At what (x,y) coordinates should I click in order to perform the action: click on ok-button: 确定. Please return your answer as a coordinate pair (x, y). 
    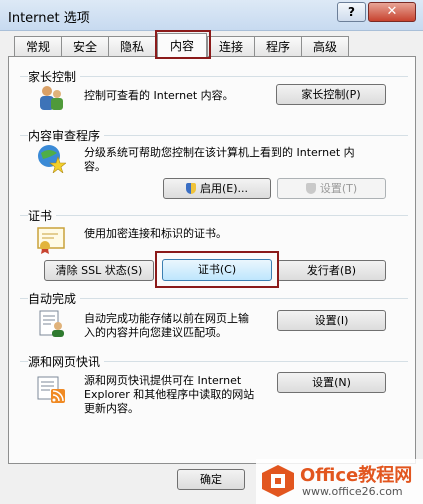
    Looking at the image, I should click on (211, 479).